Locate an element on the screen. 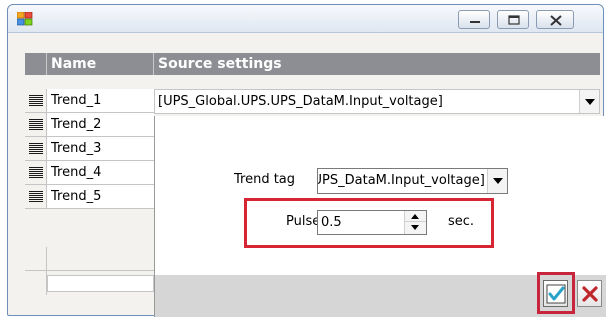 This screenshot has height=324, width=610. cancel-button is located at coordinates (589, 293).